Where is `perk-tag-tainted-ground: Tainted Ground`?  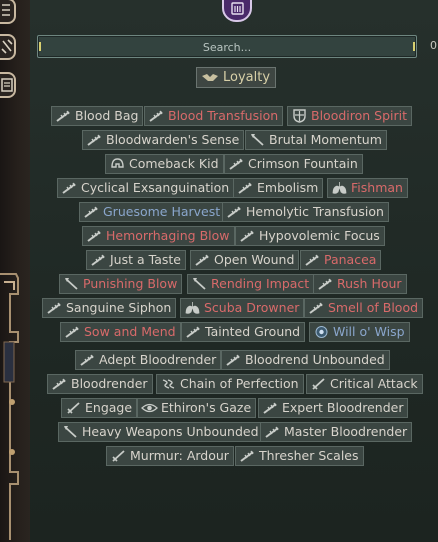 perk-tag-tainted-ground: Tainted Ground is located at coordinates (243, 332).